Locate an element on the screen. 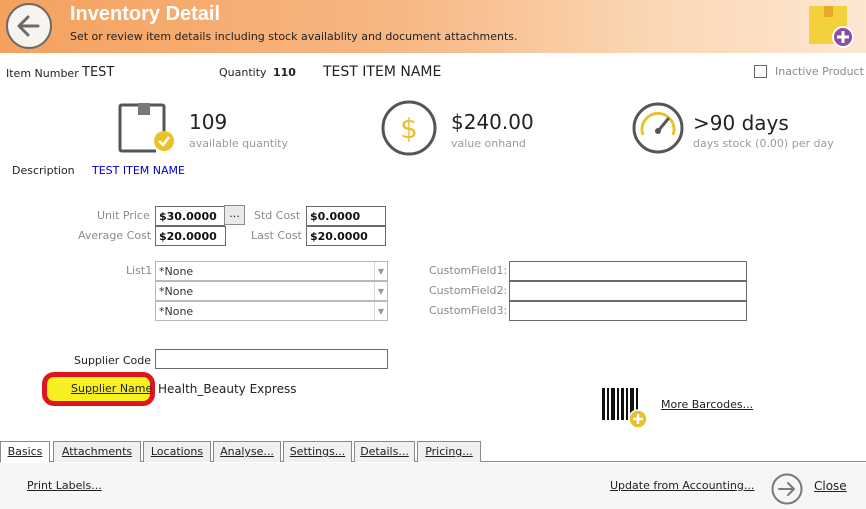 The width and height of the screenshot is (866, 509). custom-field1-input is located at coordinates (628, 271).